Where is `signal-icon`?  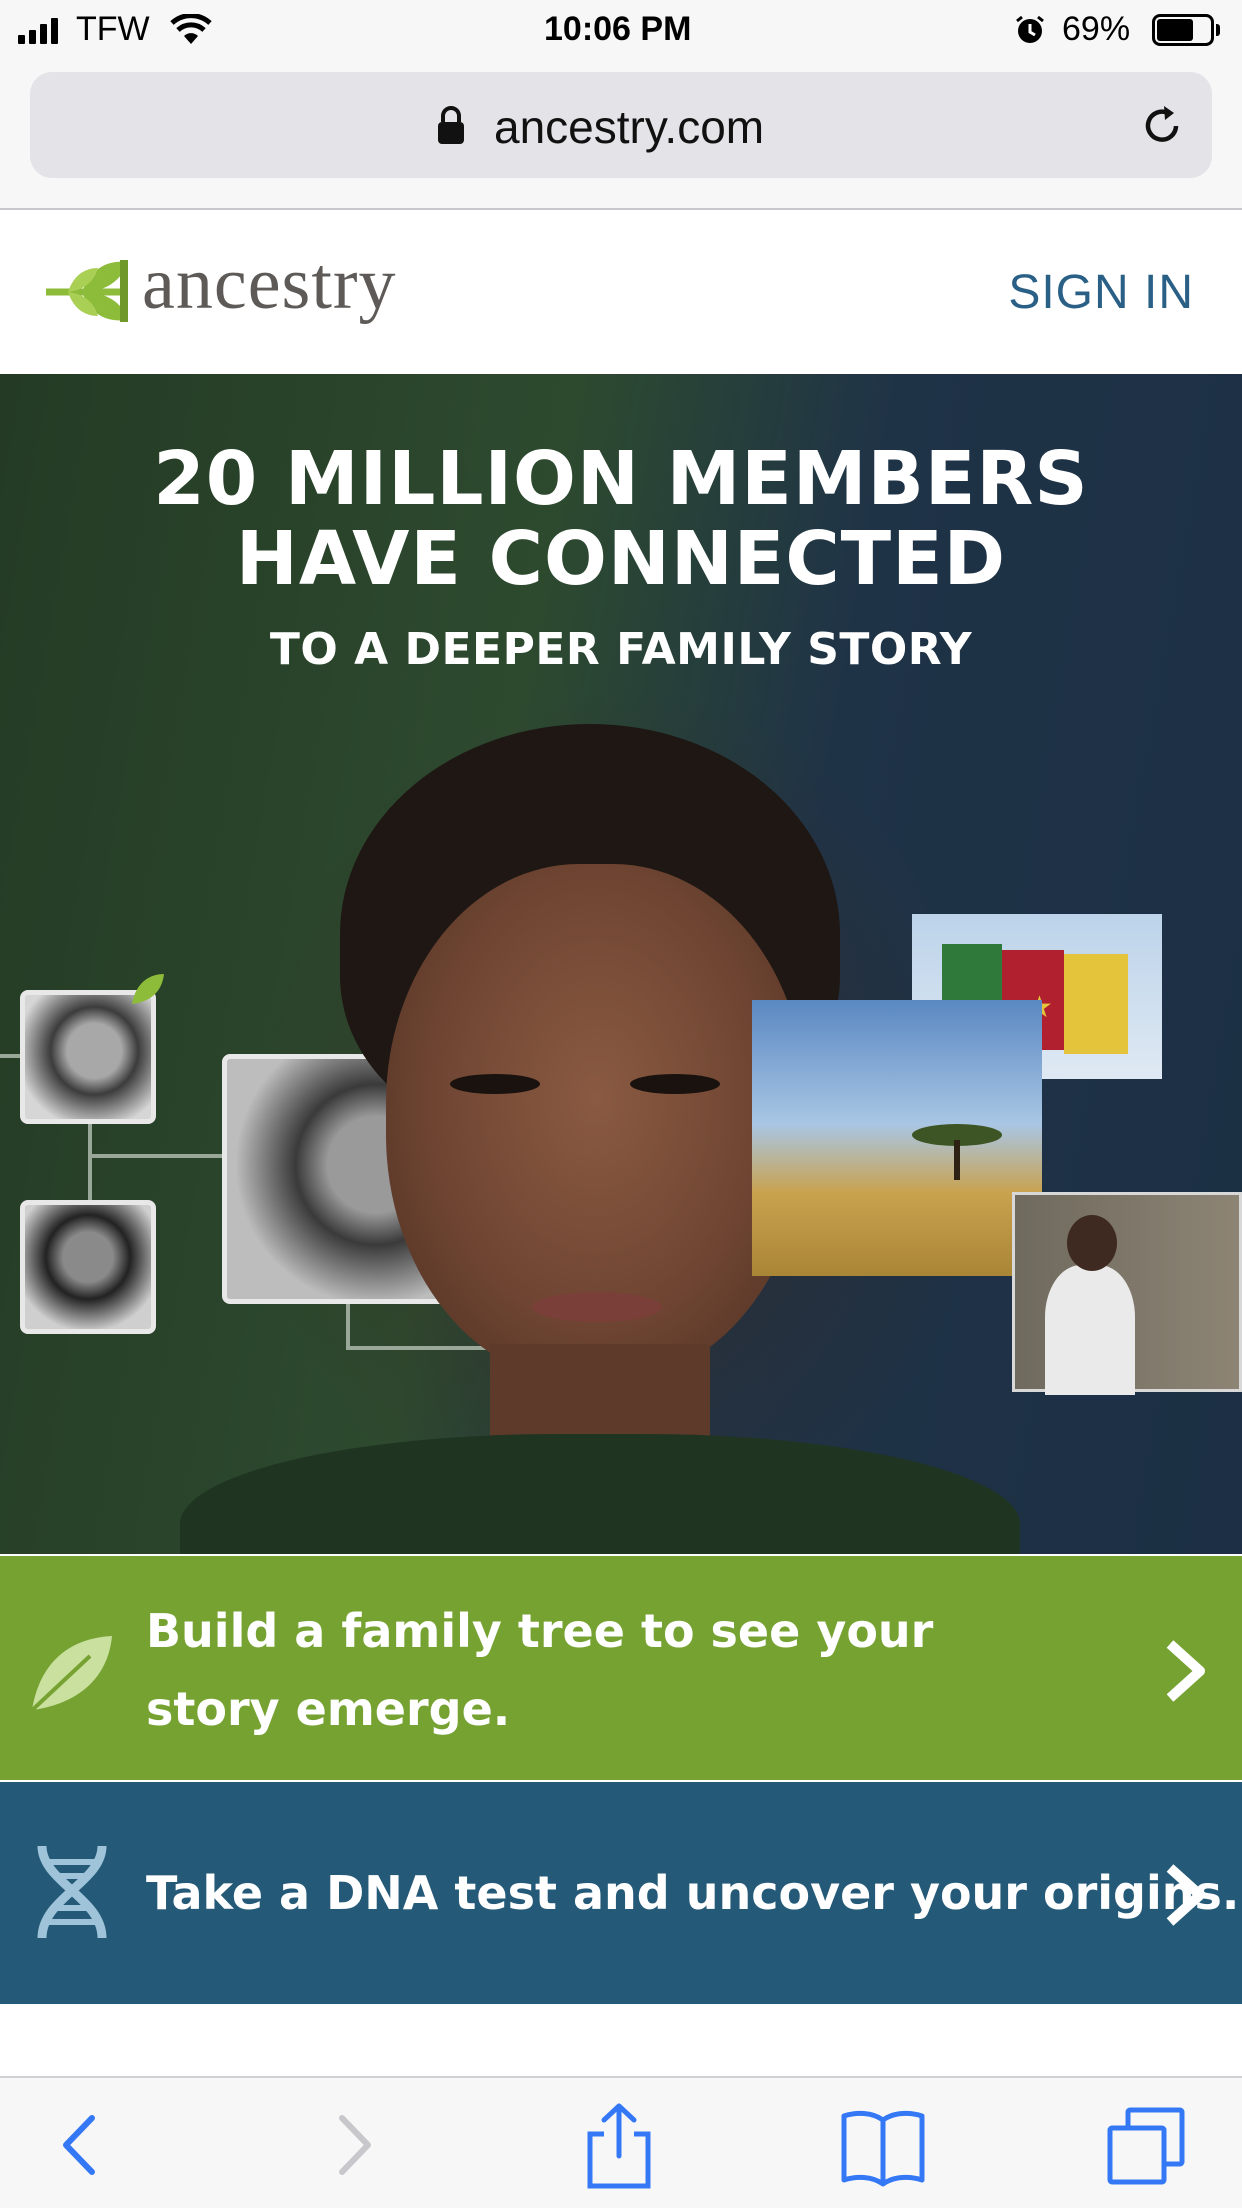 signal-icon is located at coordinates (43, 31).